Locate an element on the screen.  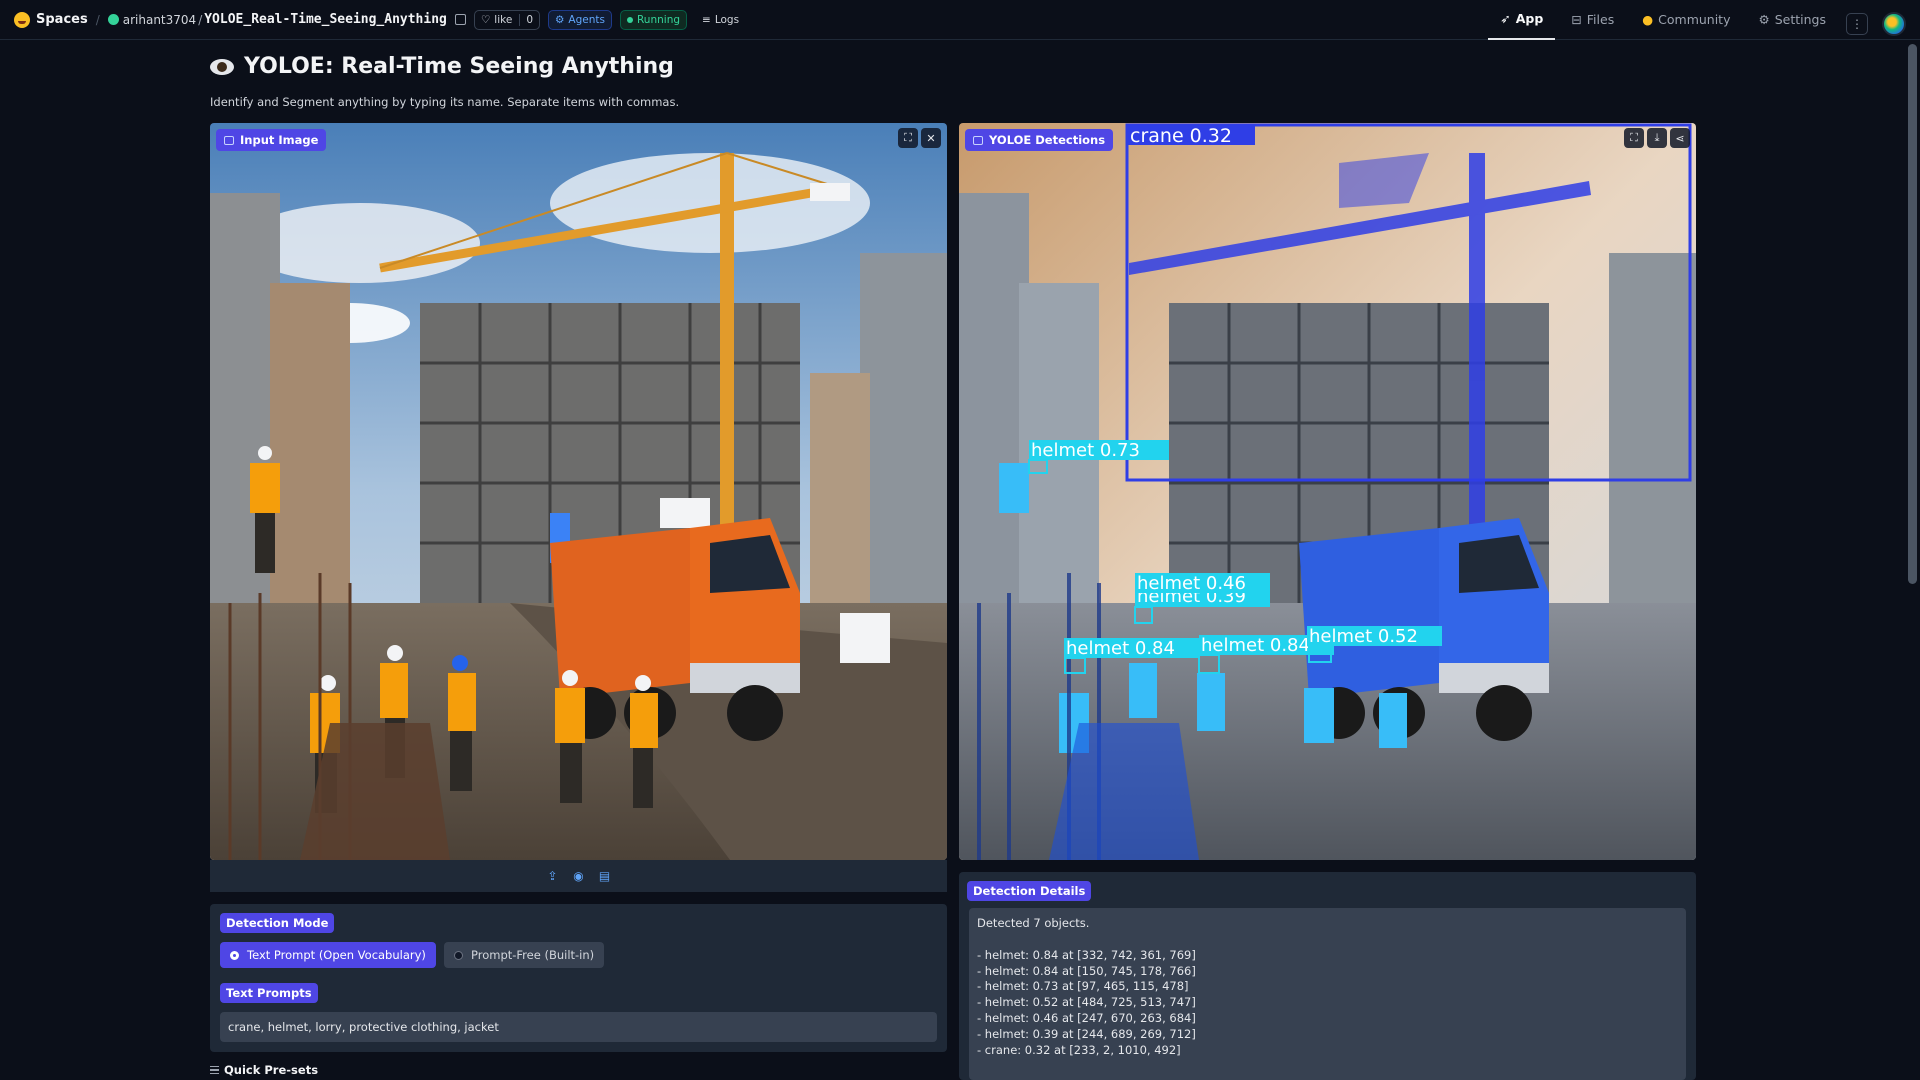
detection-details-label: Detection Details is located at coordinates (1029, 891).